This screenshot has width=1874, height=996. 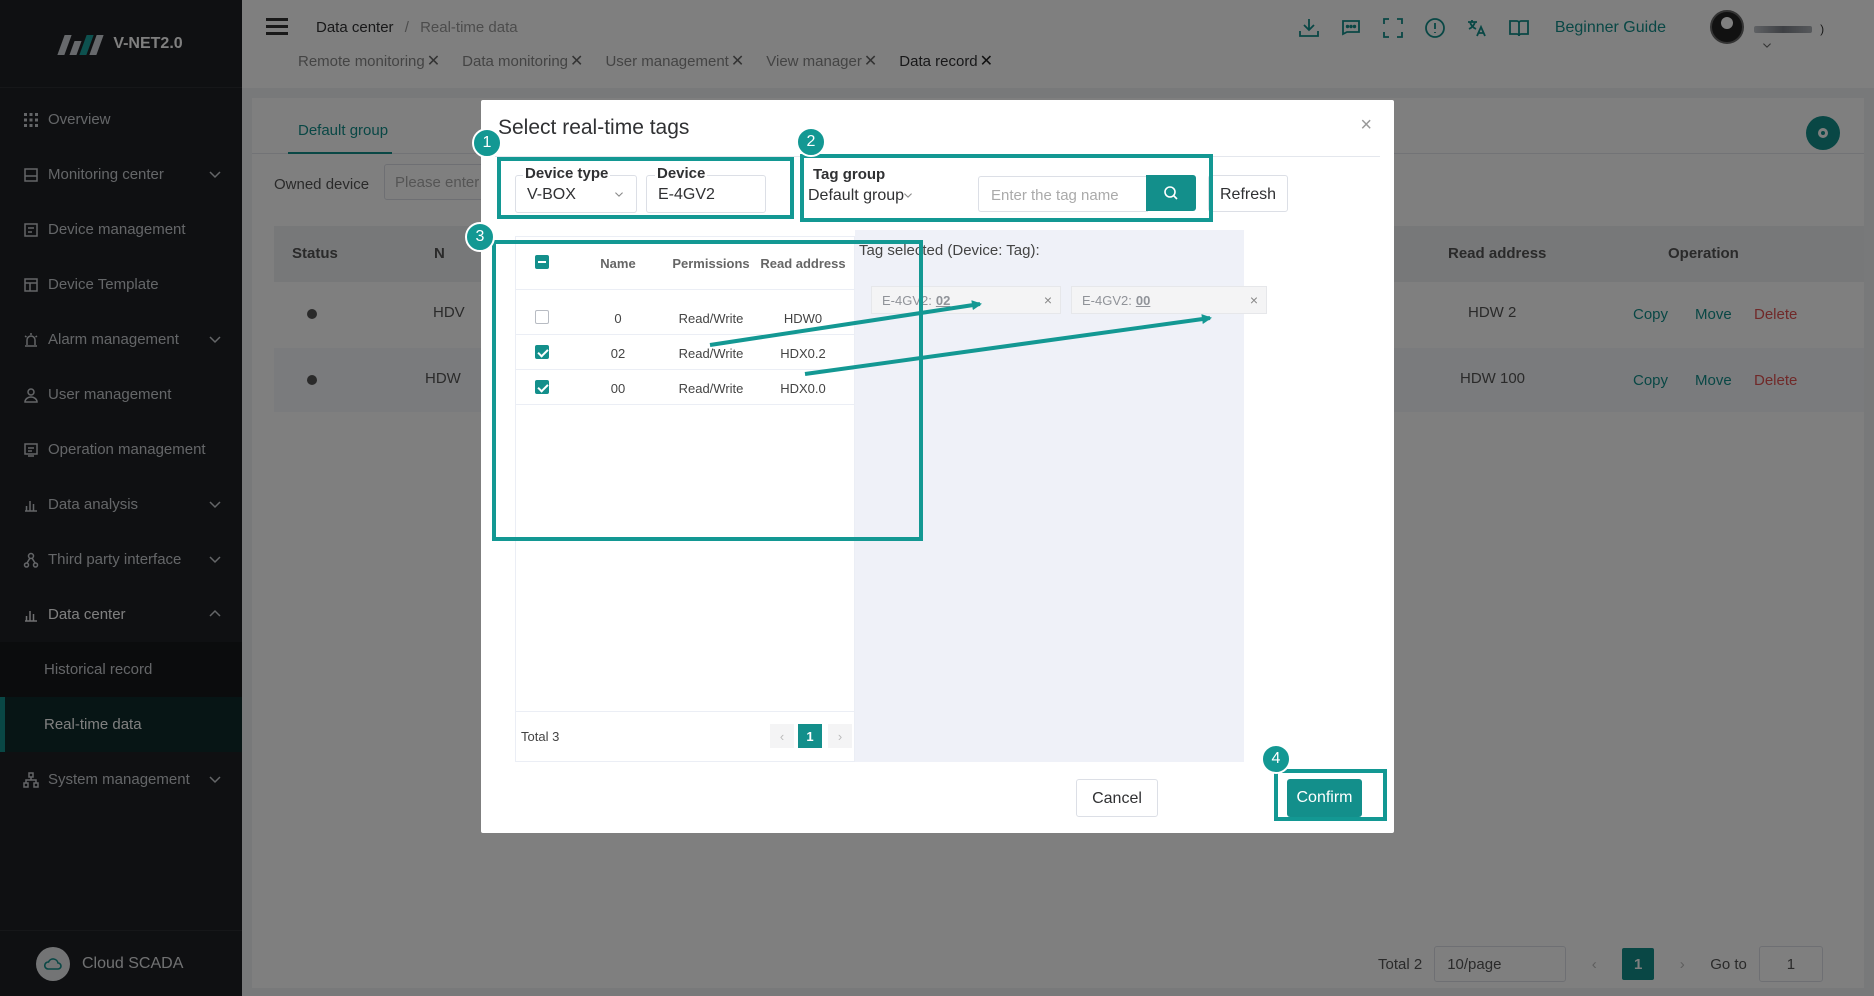 I want to click on step-badge-2: 2, so click(x=811, y=142).